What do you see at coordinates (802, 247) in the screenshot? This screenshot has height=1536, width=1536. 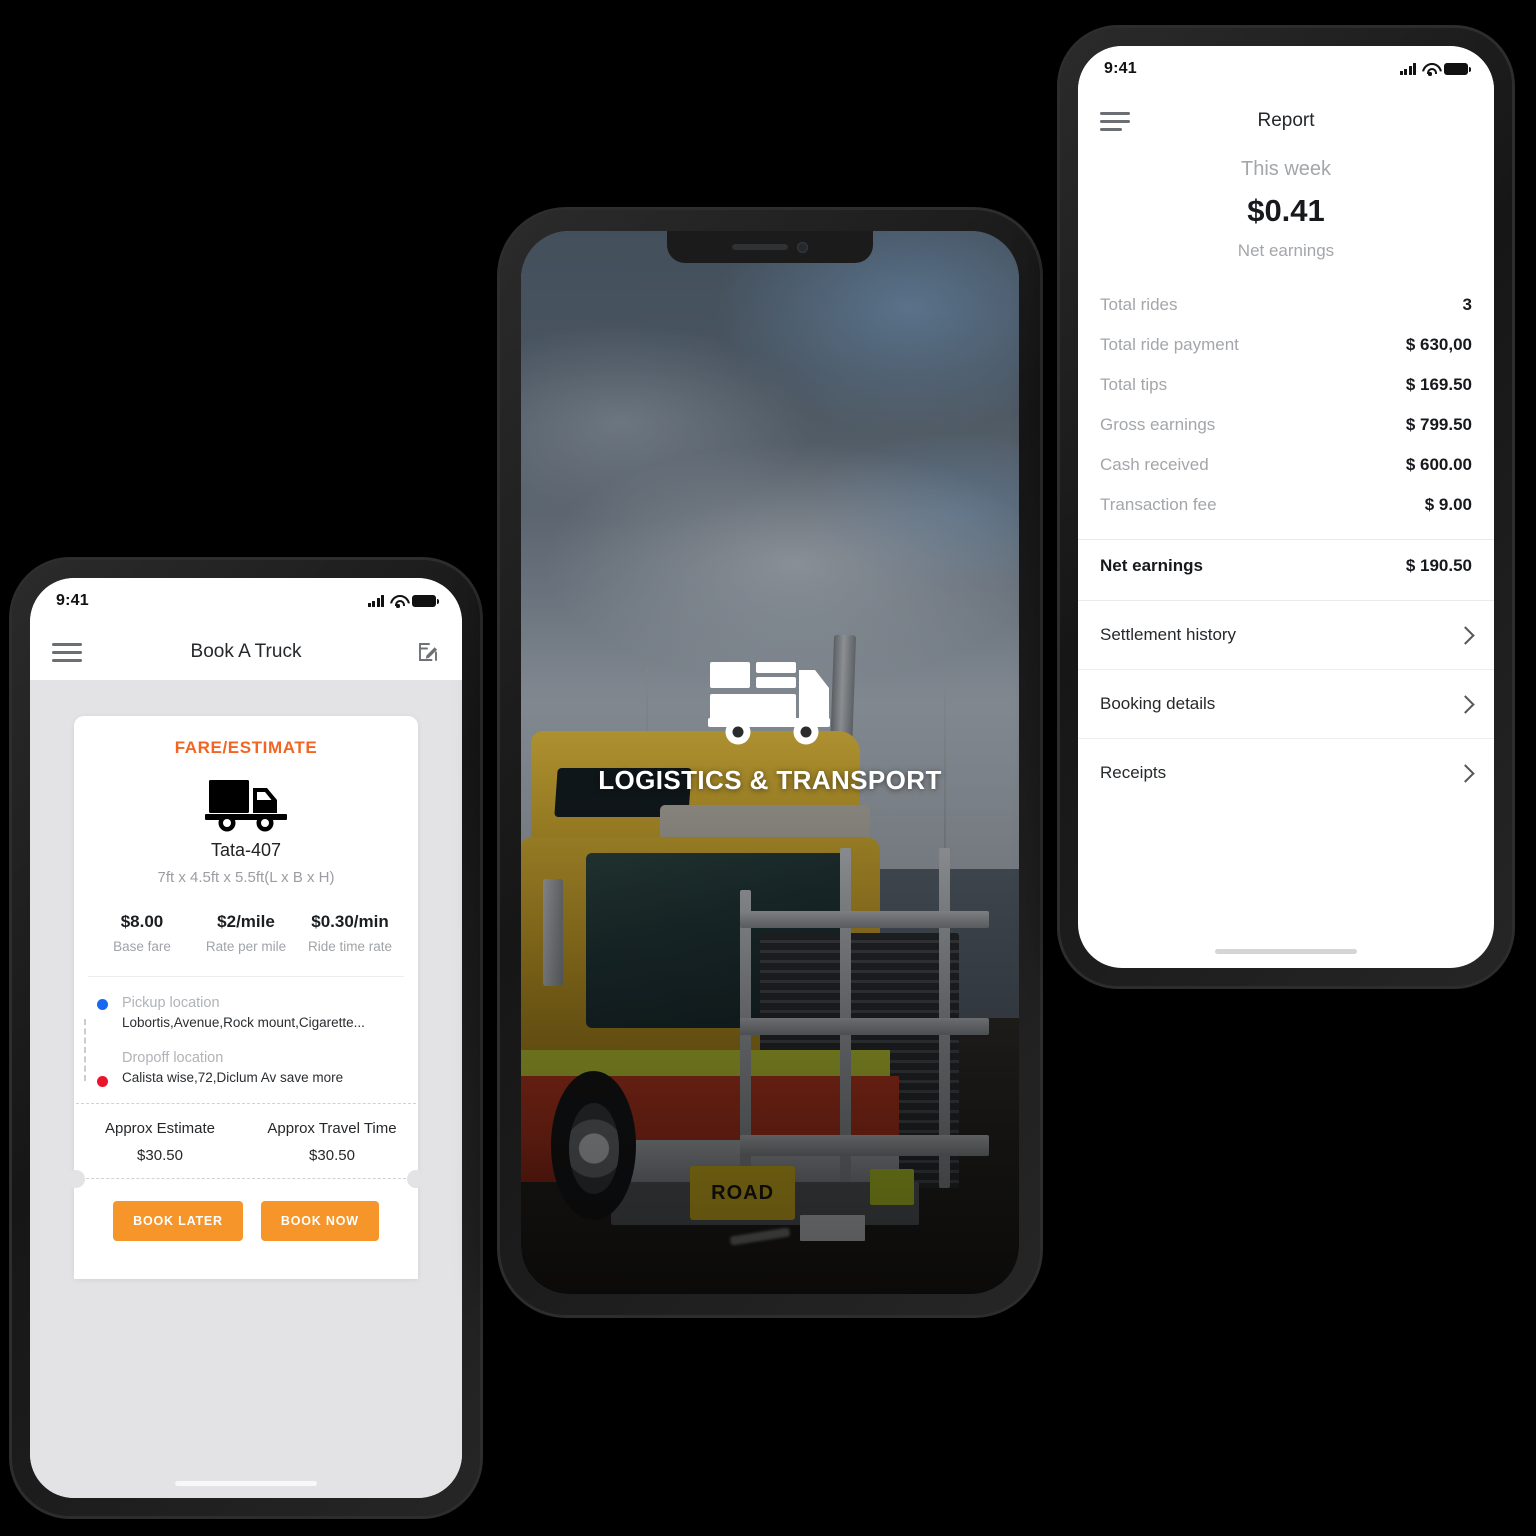 I see `front-camera` at bounding box center [802, 247].